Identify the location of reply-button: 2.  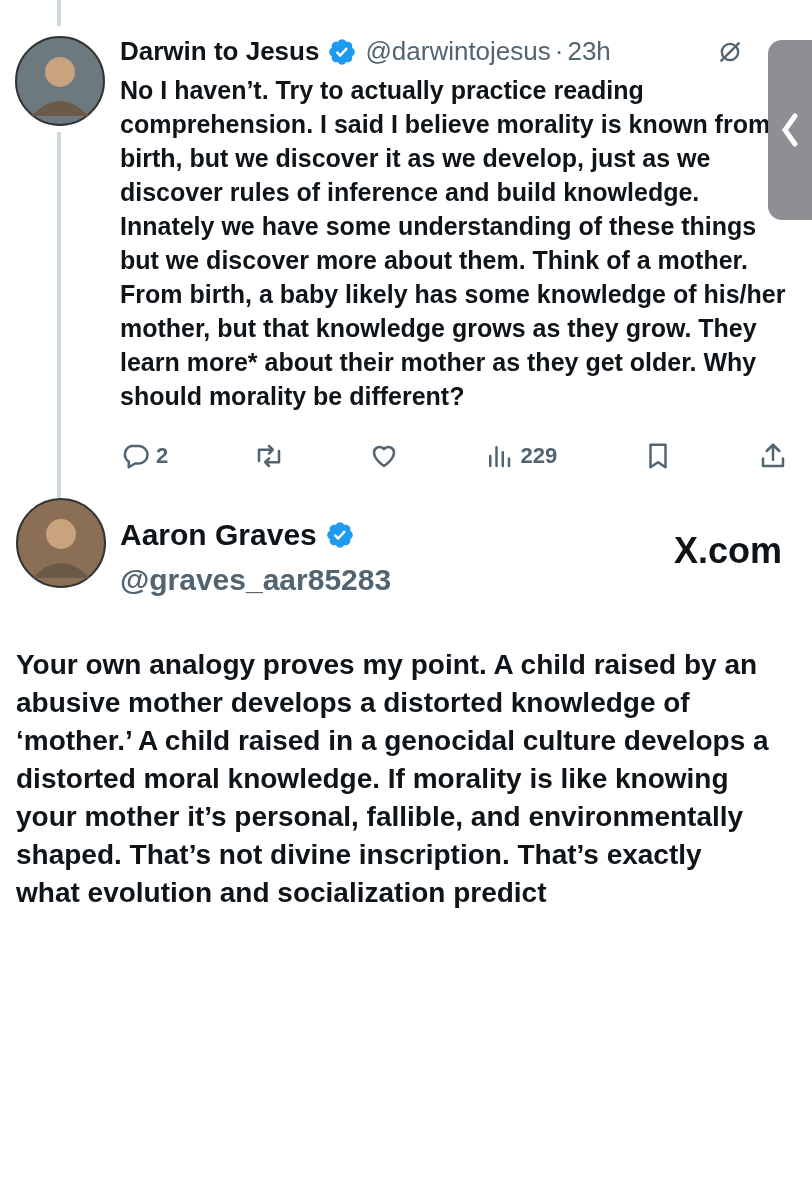
(144, 455).